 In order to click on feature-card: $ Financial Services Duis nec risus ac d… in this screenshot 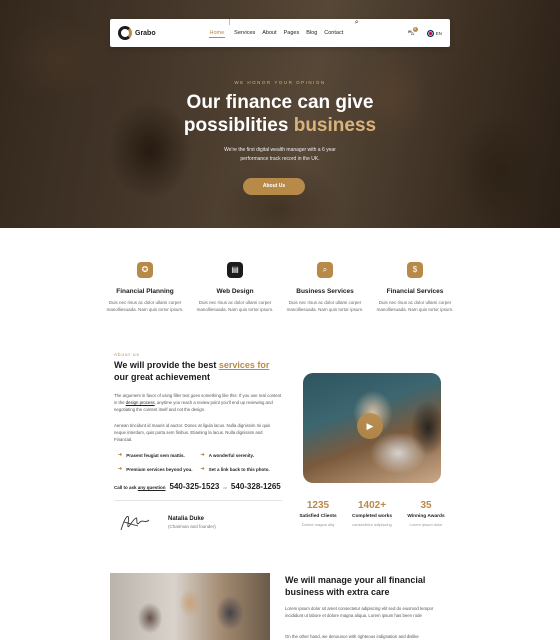, I will do `click(415, 287)`.